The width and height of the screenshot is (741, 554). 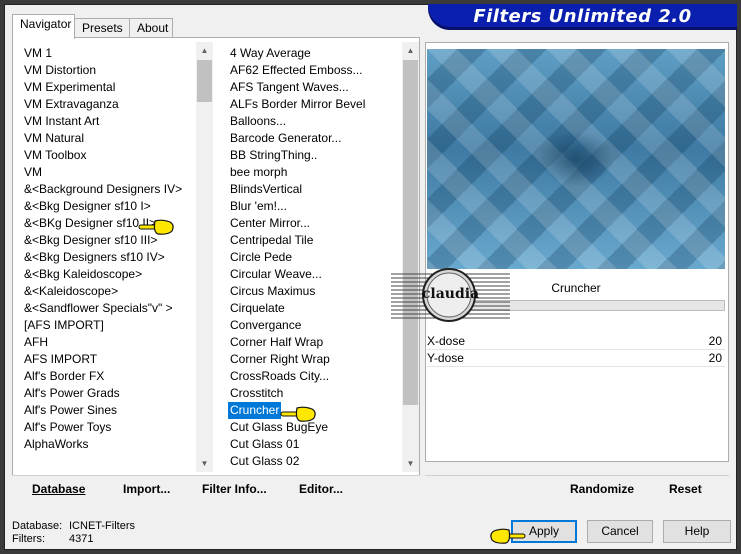 What do you see at coordinates (33, 172) in the screenshot?
I see `list-item: VM` at bounding box center [33, 172].